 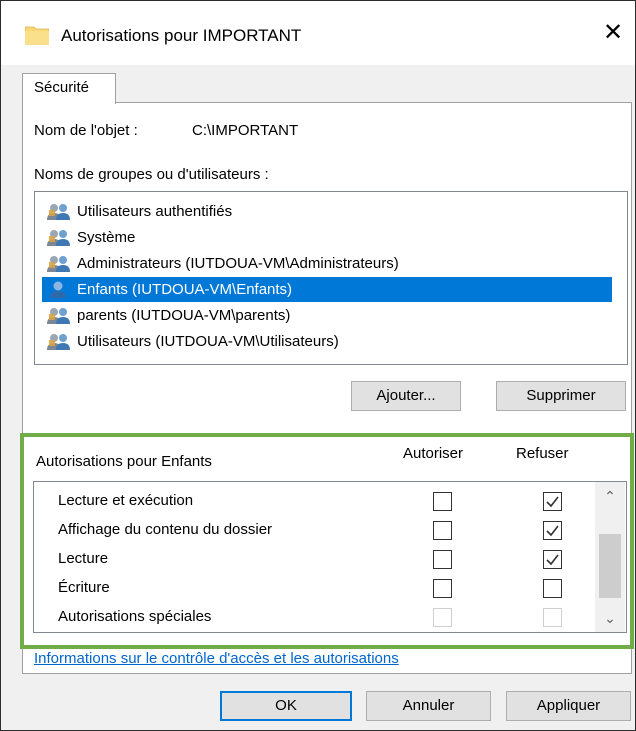 I want to click on cancel-button: Annuler, so click(x=428, y=706).